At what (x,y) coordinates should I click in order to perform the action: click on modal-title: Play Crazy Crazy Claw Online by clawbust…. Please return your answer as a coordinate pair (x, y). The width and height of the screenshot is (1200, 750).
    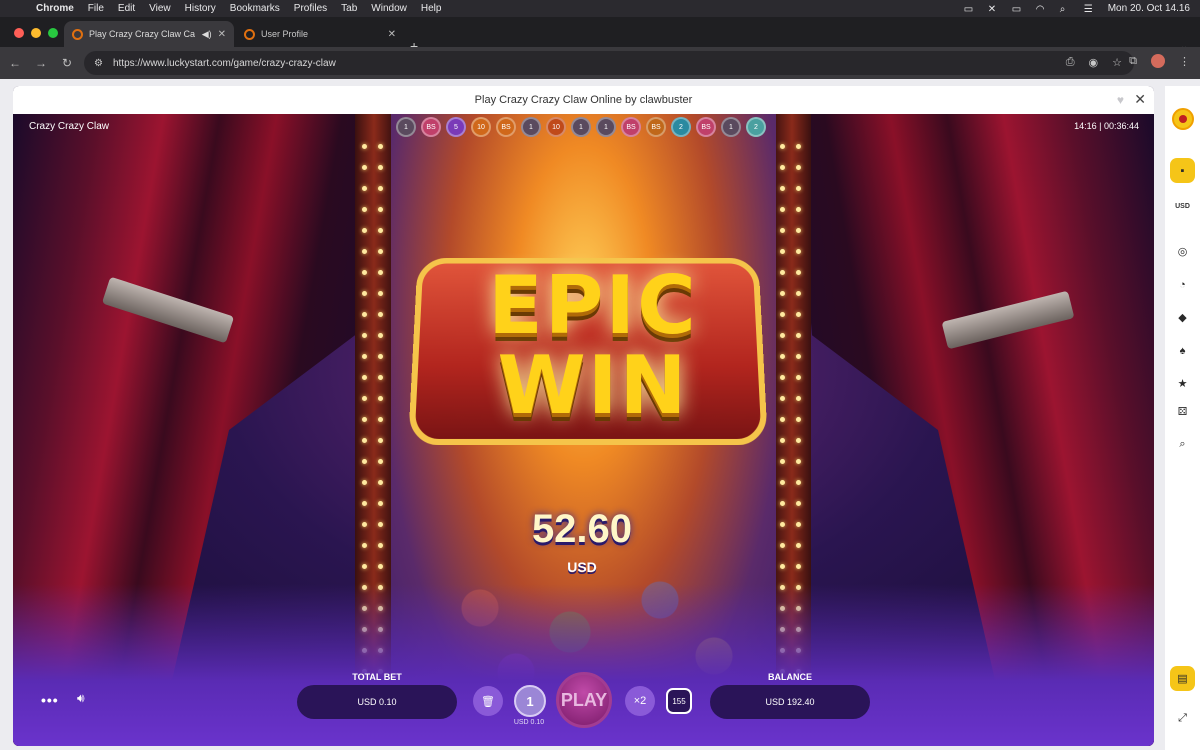
    Looking at the image, I should click on (583, 100).